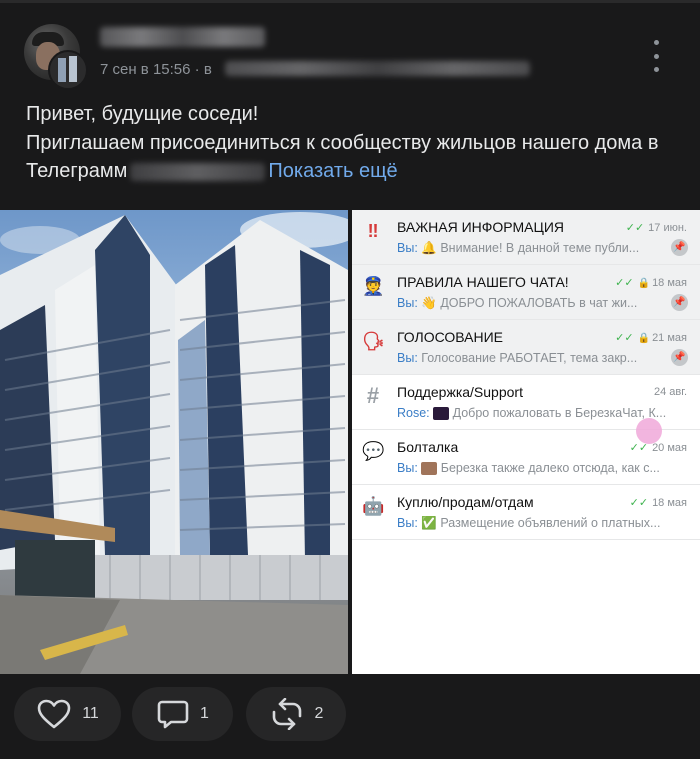 The width and height of the screenshot is (700, 759). I want to click on post-via: · в, so click(203, 69).